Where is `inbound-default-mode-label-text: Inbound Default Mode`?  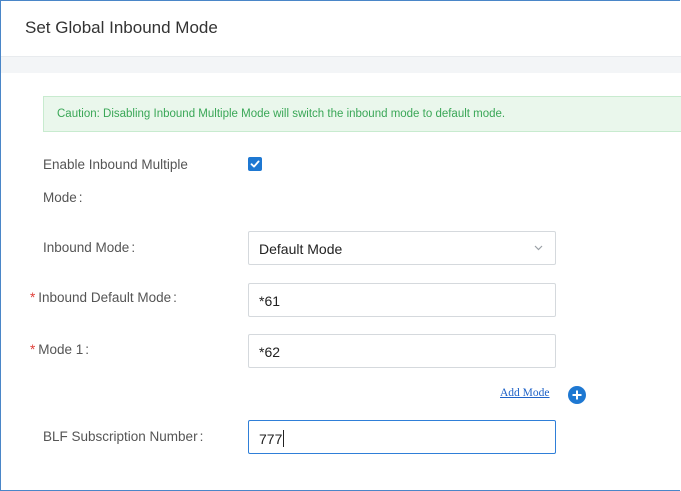
inbound-default-mode-label-text: Inbound Default Mode is located at coordinates (105, 297).